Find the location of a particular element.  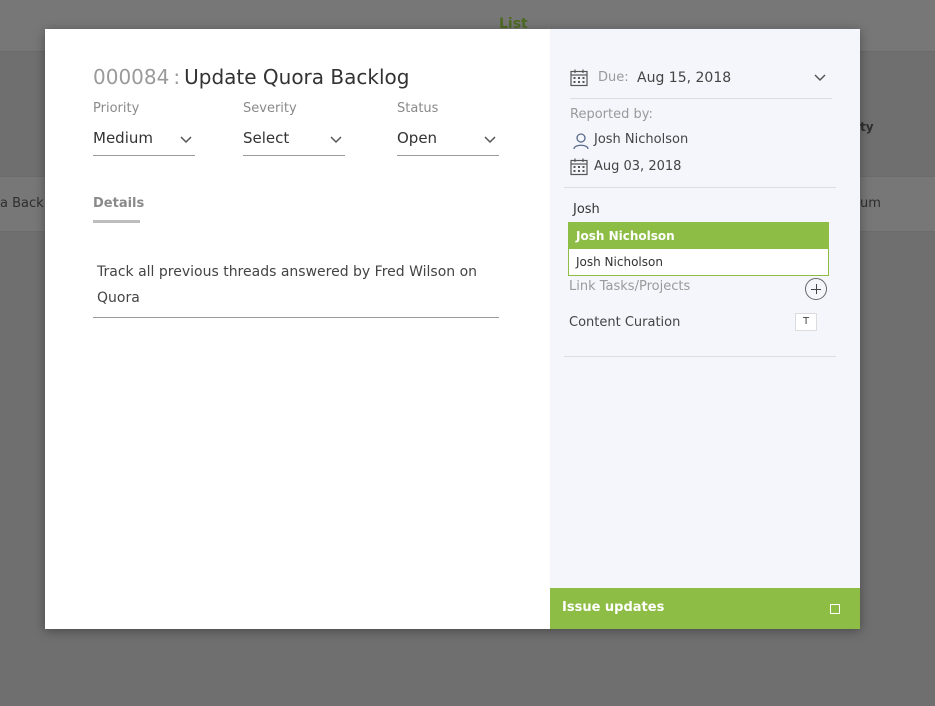

link-tasks-label: Link Tasks/Projects is located at coordinates (630, 286).